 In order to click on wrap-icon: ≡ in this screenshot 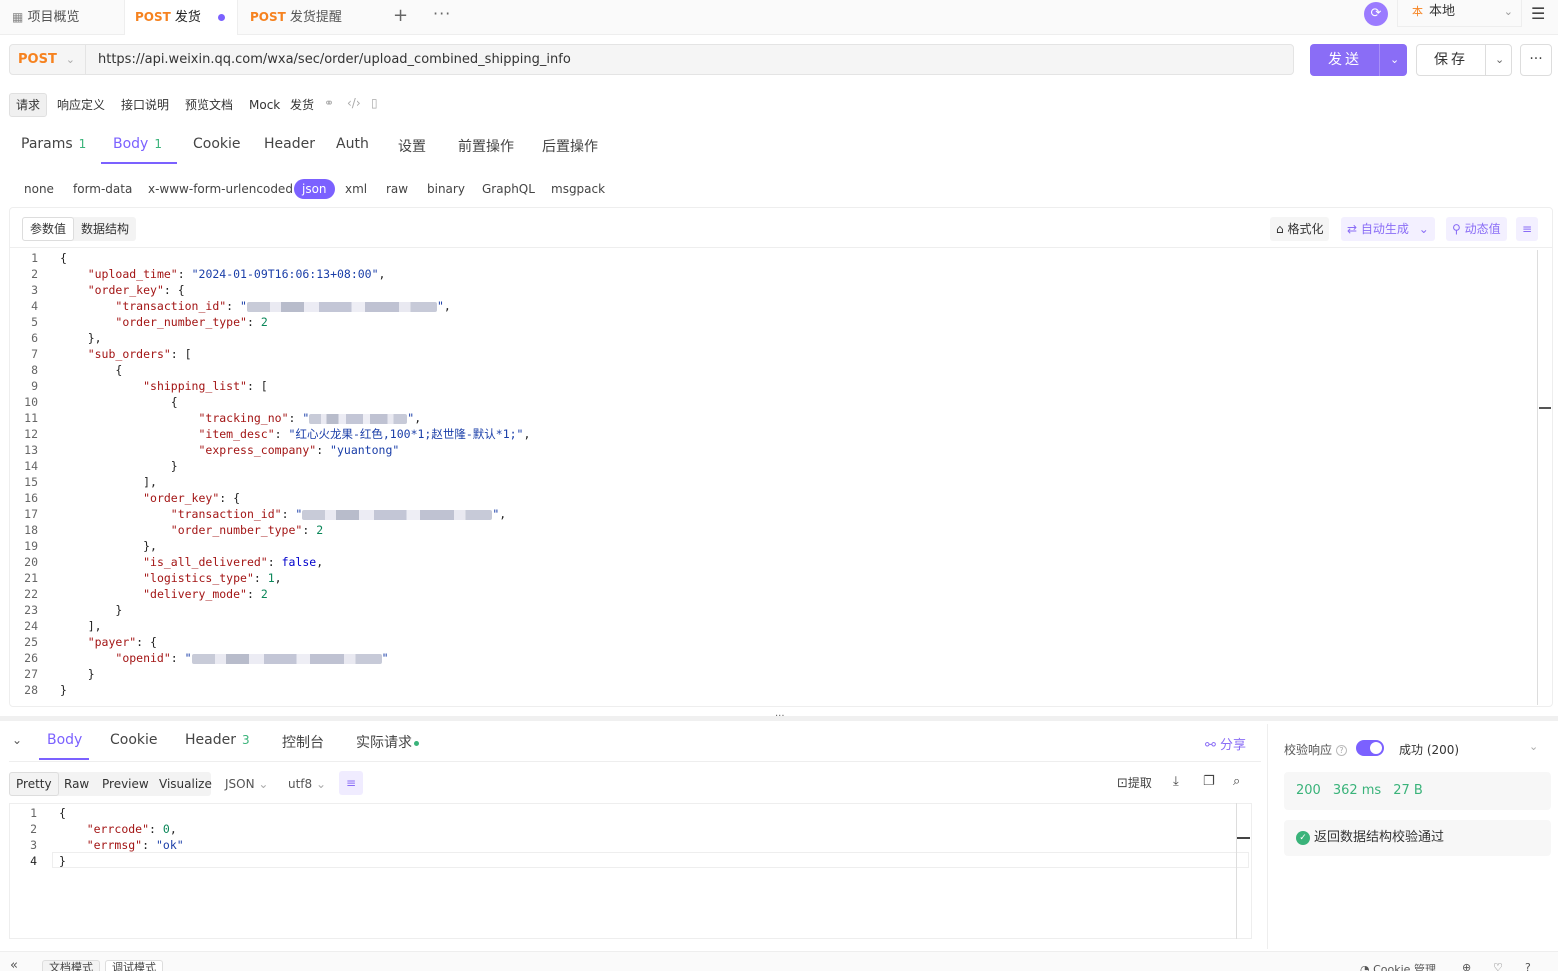, I will do `click(1527, 229)`.